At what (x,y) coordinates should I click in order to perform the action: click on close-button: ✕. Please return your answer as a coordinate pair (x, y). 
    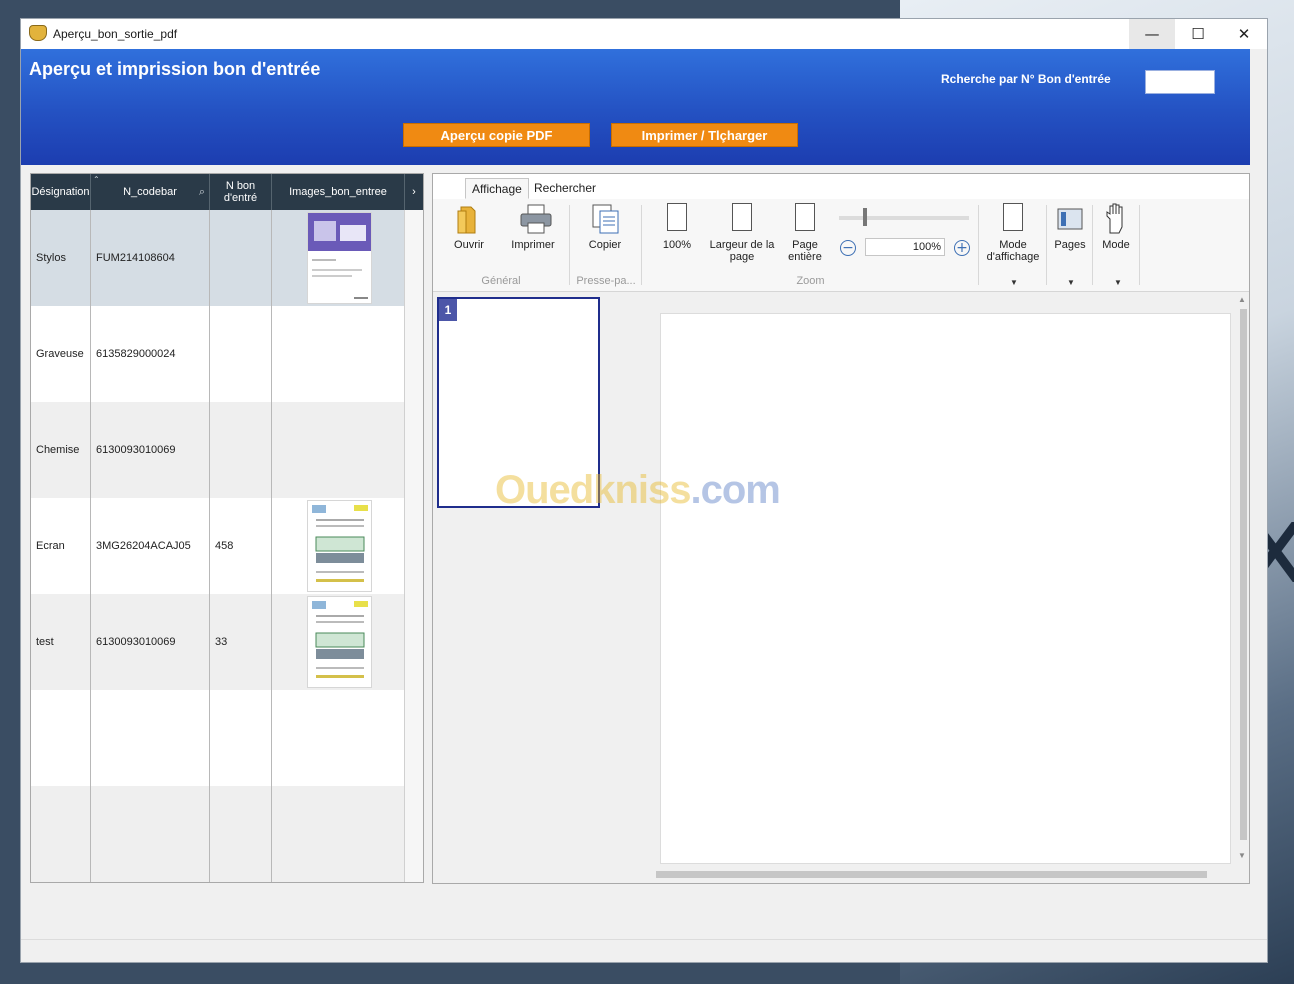
    Looking at the image, I should click on (1244, 34).